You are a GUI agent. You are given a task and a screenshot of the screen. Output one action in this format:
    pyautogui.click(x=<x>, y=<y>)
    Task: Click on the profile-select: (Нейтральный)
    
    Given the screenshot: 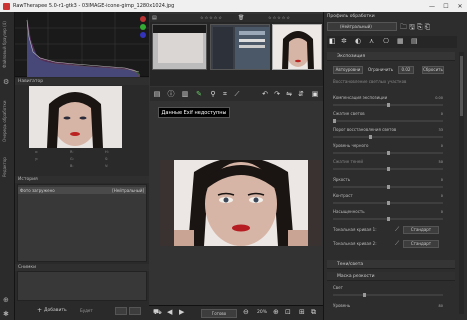 What is the action you would take?
    pyautogui.click(x=362, y=26)
    